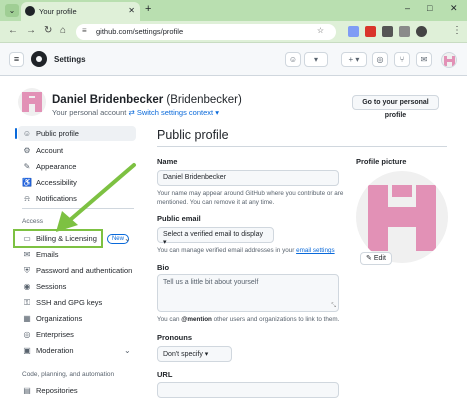 The image size is (467, 401). What do you see at coordinates (102, 192) in the screenshot?
I see `annotation-arrow-shaft` at bounding box center [102, 192].